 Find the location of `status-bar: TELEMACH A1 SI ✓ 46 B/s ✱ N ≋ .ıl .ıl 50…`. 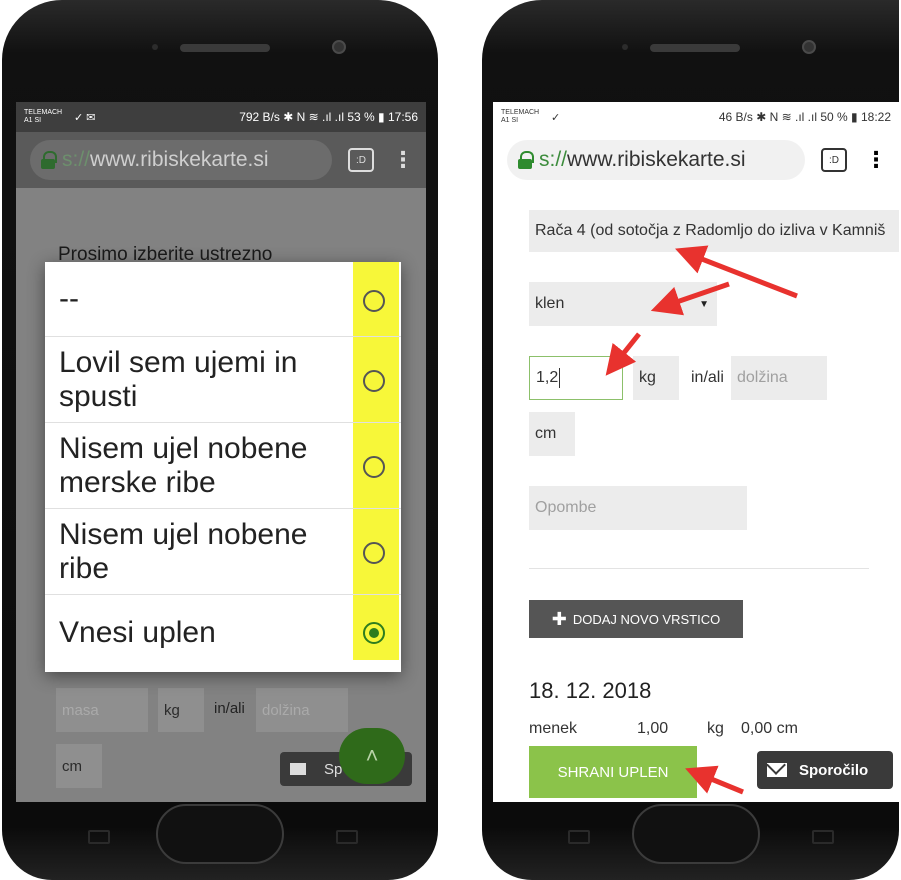

status-bar: TELEMACH A1 SI ✓ 46 B/s ✱ N ≋ .ıl .ıl 50… is located at coordinates (696, 117).